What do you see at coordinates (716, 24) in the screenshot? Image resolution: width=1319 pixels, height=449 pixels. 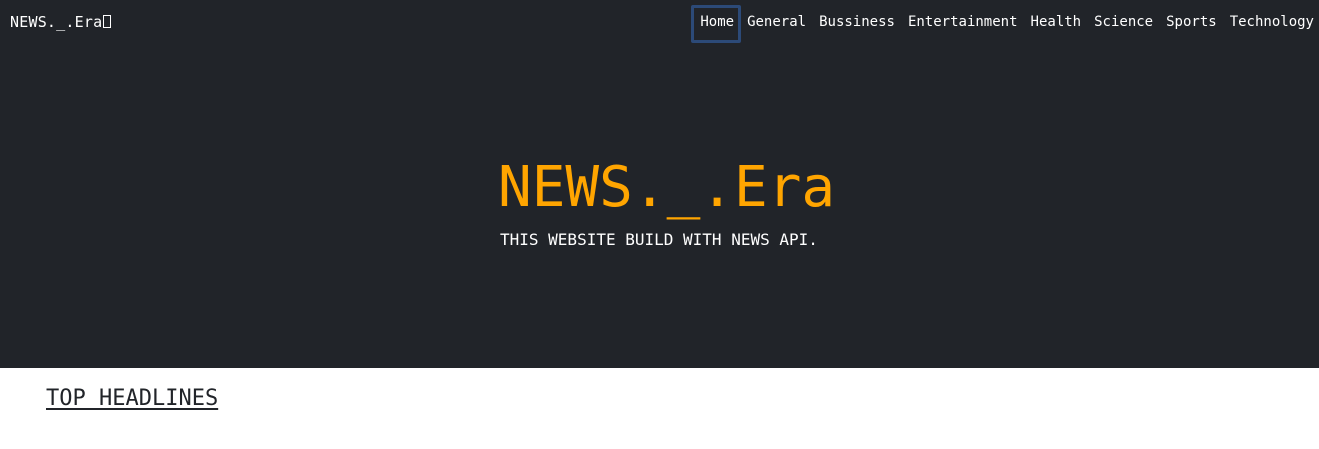 I see `nav-link-home: Home` at bounding box center [716, 24].